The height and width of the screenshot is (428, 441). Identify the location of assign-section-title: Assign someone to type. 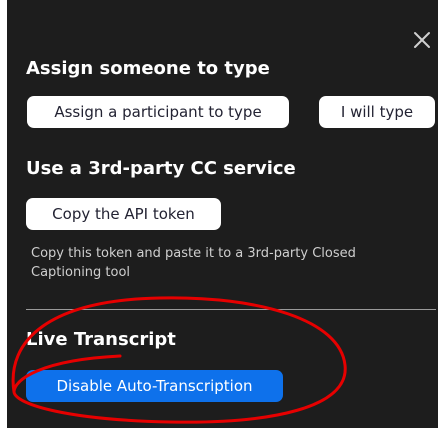
(148, 68).